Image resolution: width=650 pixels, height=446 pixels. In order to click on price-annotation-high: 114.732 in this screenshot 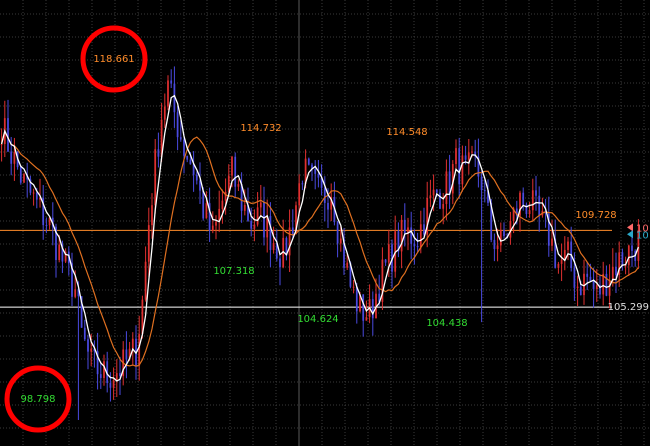, I will do `click(260, 128)`.